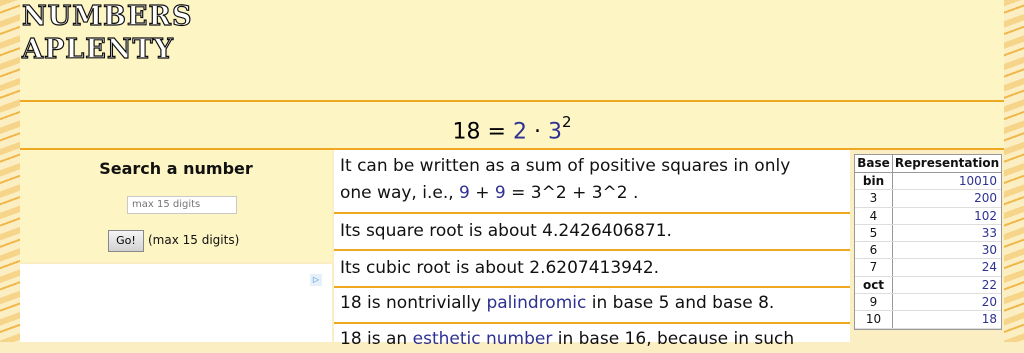 The height and width of the screenshot is (353, 1024). I want to click on esthetic-number-link: esthetic number, so click(483, 339).